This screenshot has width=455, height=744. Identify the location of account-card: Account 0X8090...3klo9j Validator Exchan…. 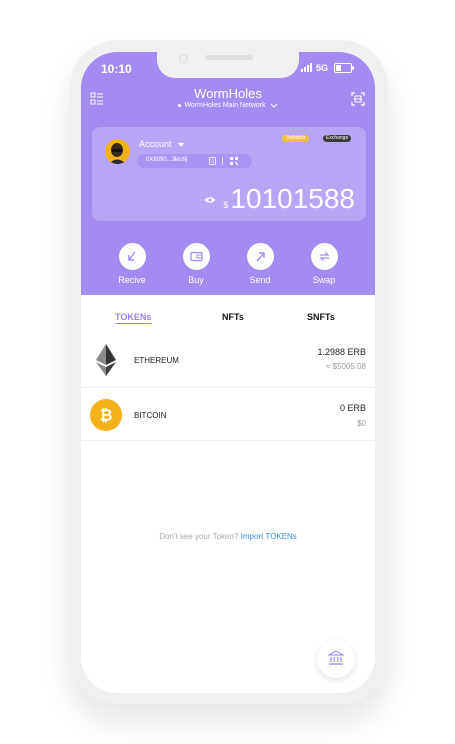
(229, 174).